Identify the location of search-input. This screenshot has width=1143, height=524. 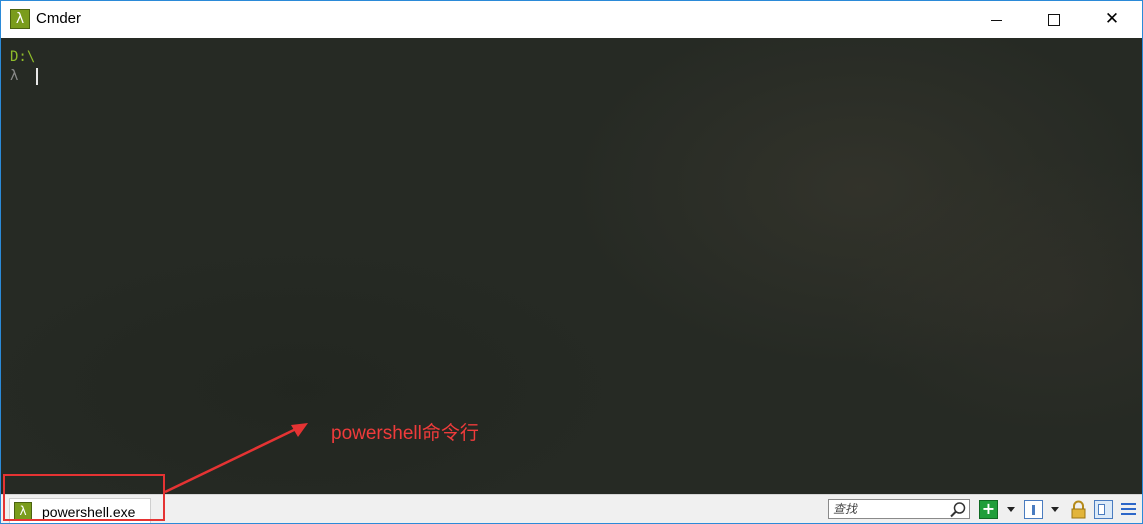
(892, 509).